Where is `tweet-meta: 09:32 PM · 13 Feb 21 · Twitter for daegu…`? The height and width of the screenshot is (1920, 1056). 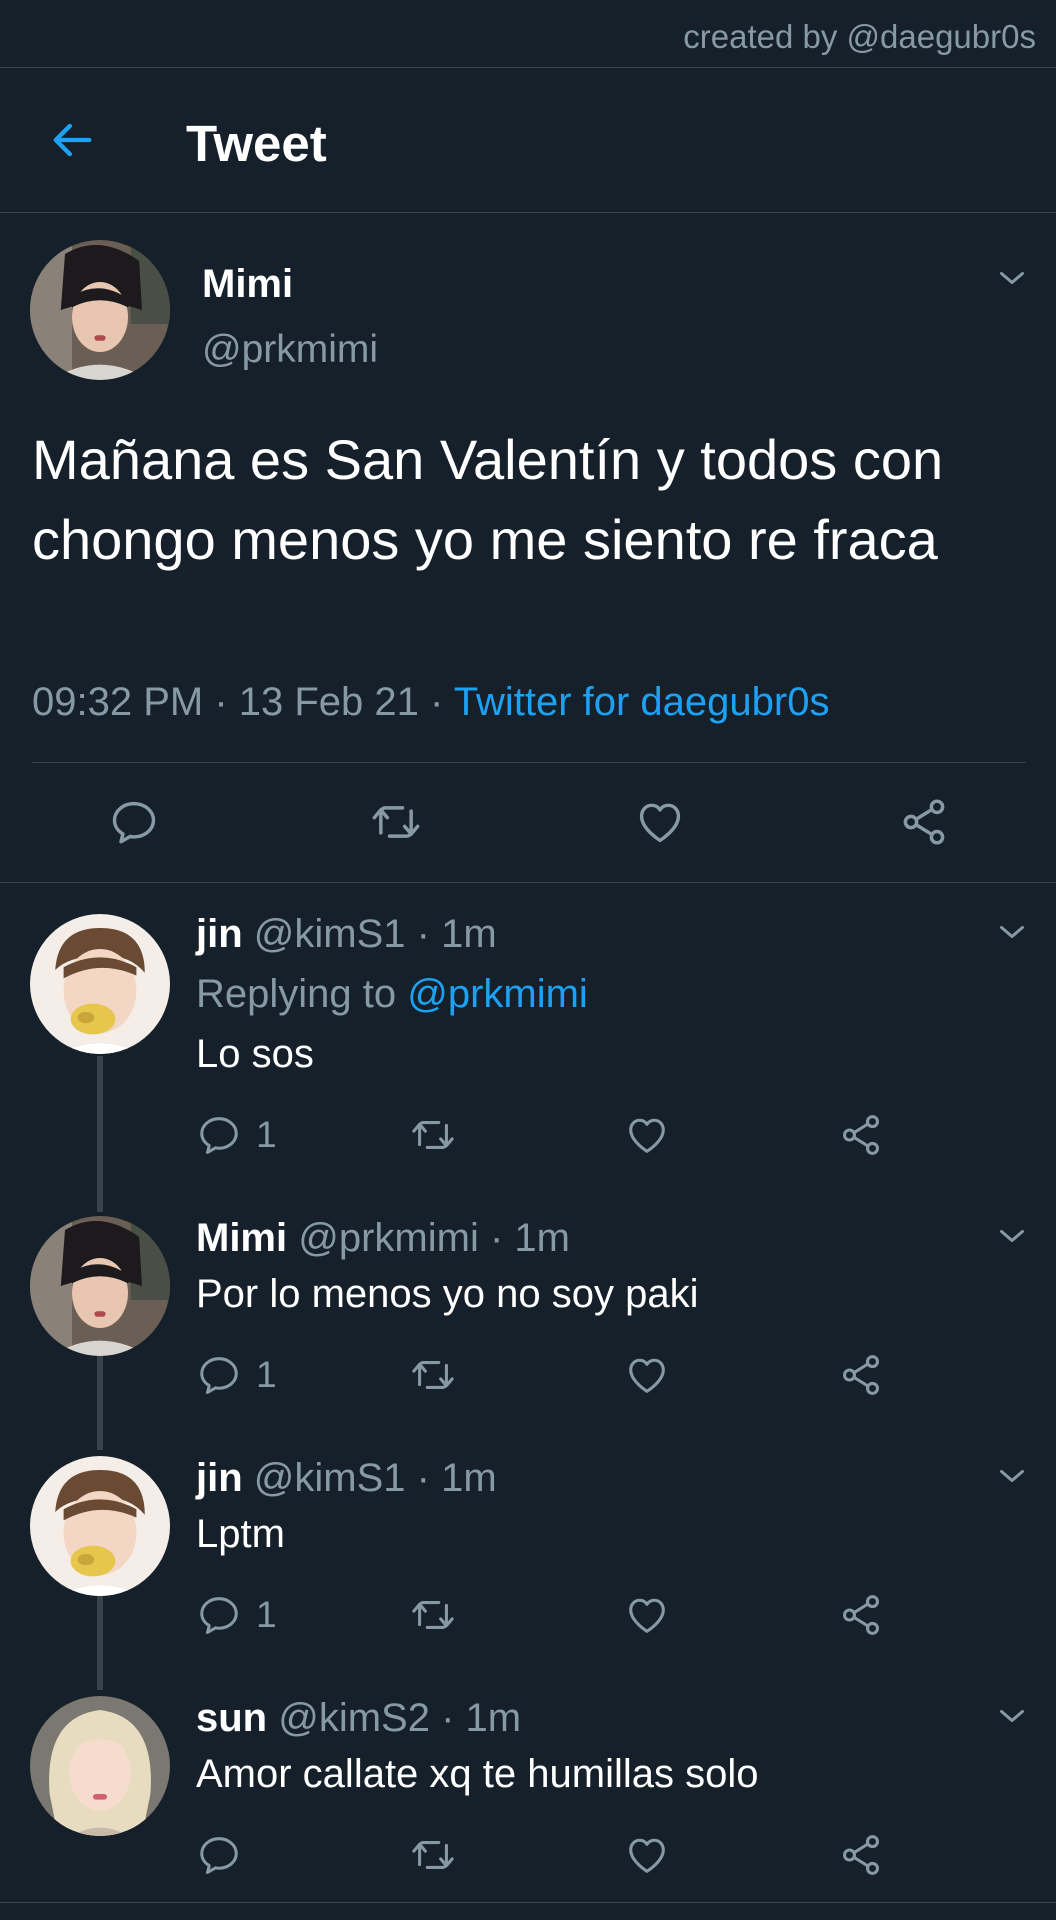 tweet-meta: 09:32 PM · 13 Feb 21 · Twitter for daegu… is located at coordinates (430, 702).